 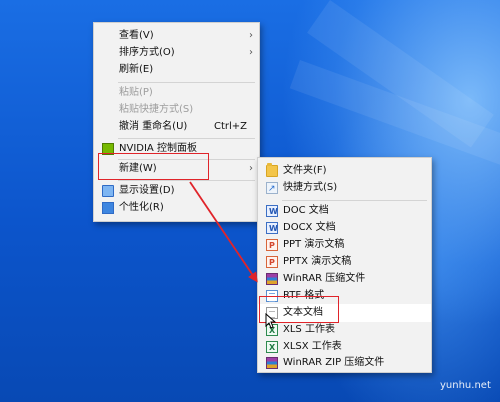 I want to click on submenu-item-label: PPTX 演示文稿, so click(x=317, y=261).